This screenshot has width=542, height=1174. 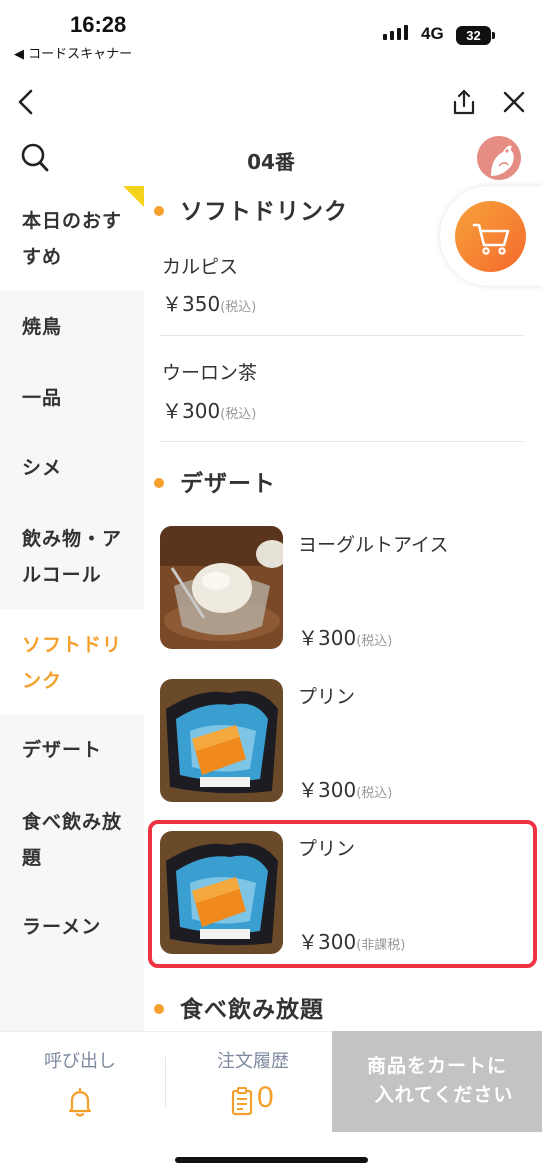 I want to click on sidebar-item-label: デザート, so click(x=62, y=750).